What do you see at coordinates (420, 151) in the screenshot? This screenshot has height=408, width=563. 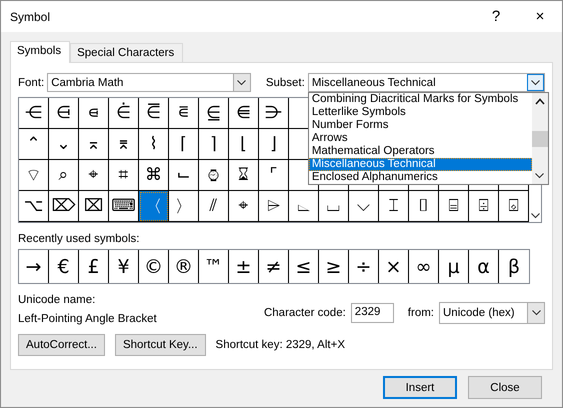 I see `dropdown-option: Mathematical Operators` at bounding box center [420, 151].